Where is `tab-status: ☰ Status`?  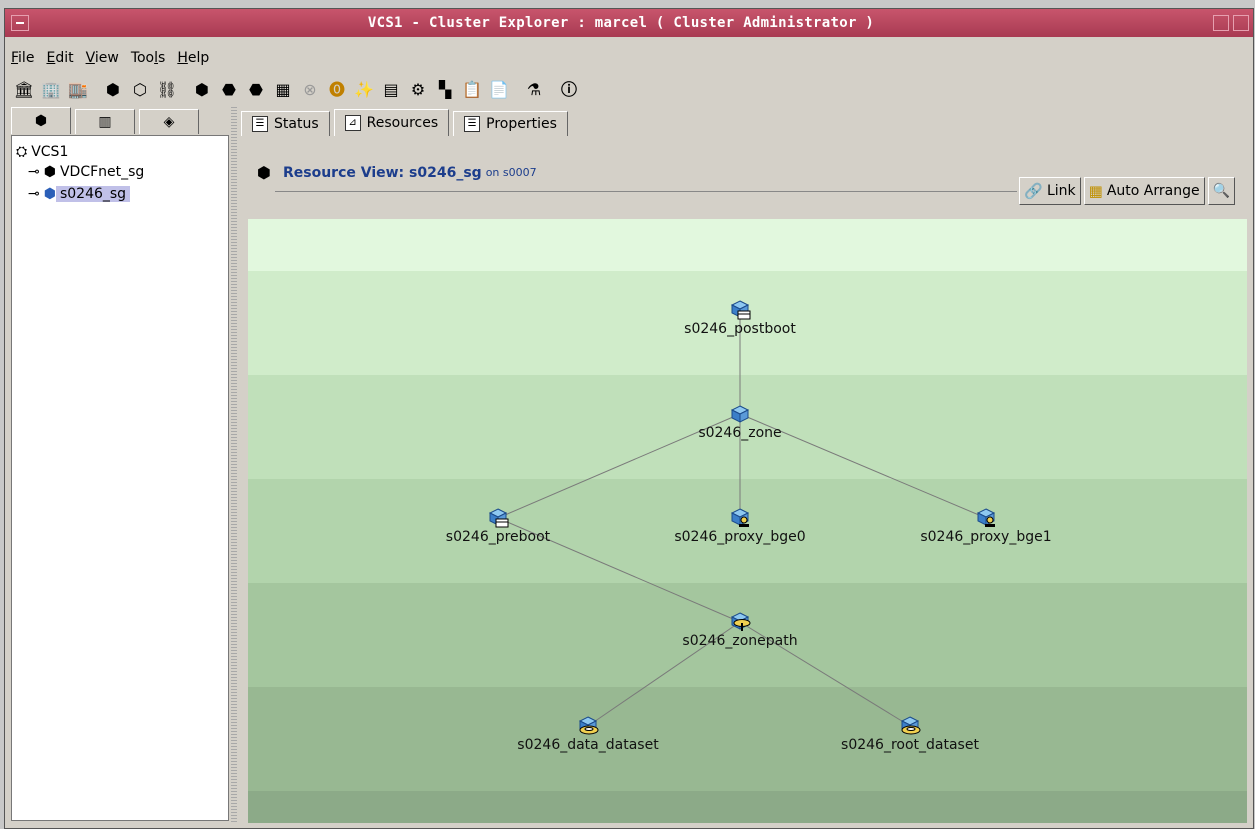 tab-status: ☰ Status is located at coordinates (285, 123).